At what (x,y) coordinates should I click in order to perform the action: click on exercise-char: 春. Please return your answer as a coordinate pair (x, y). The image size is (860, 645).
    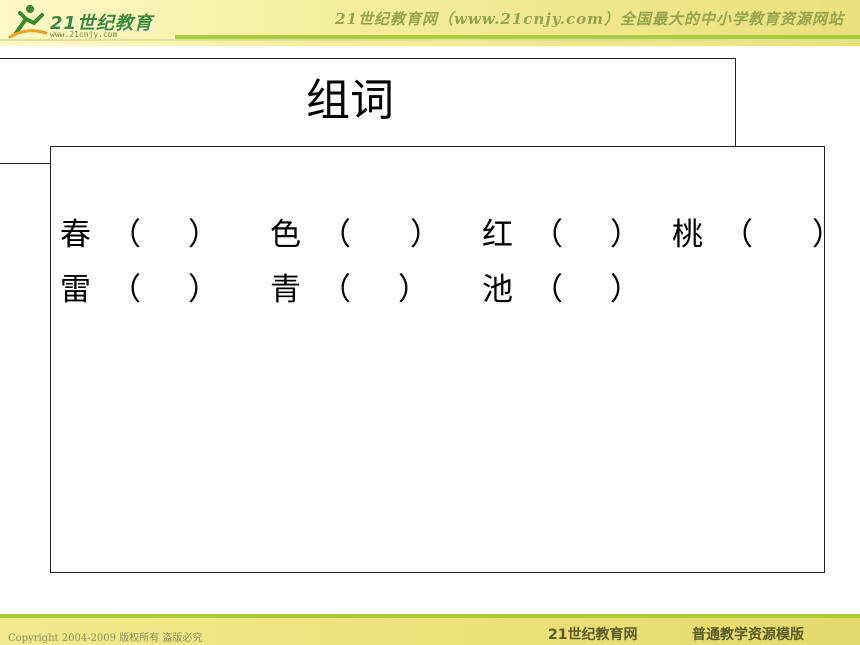
    Looking at the image, I should click on (75, 235).